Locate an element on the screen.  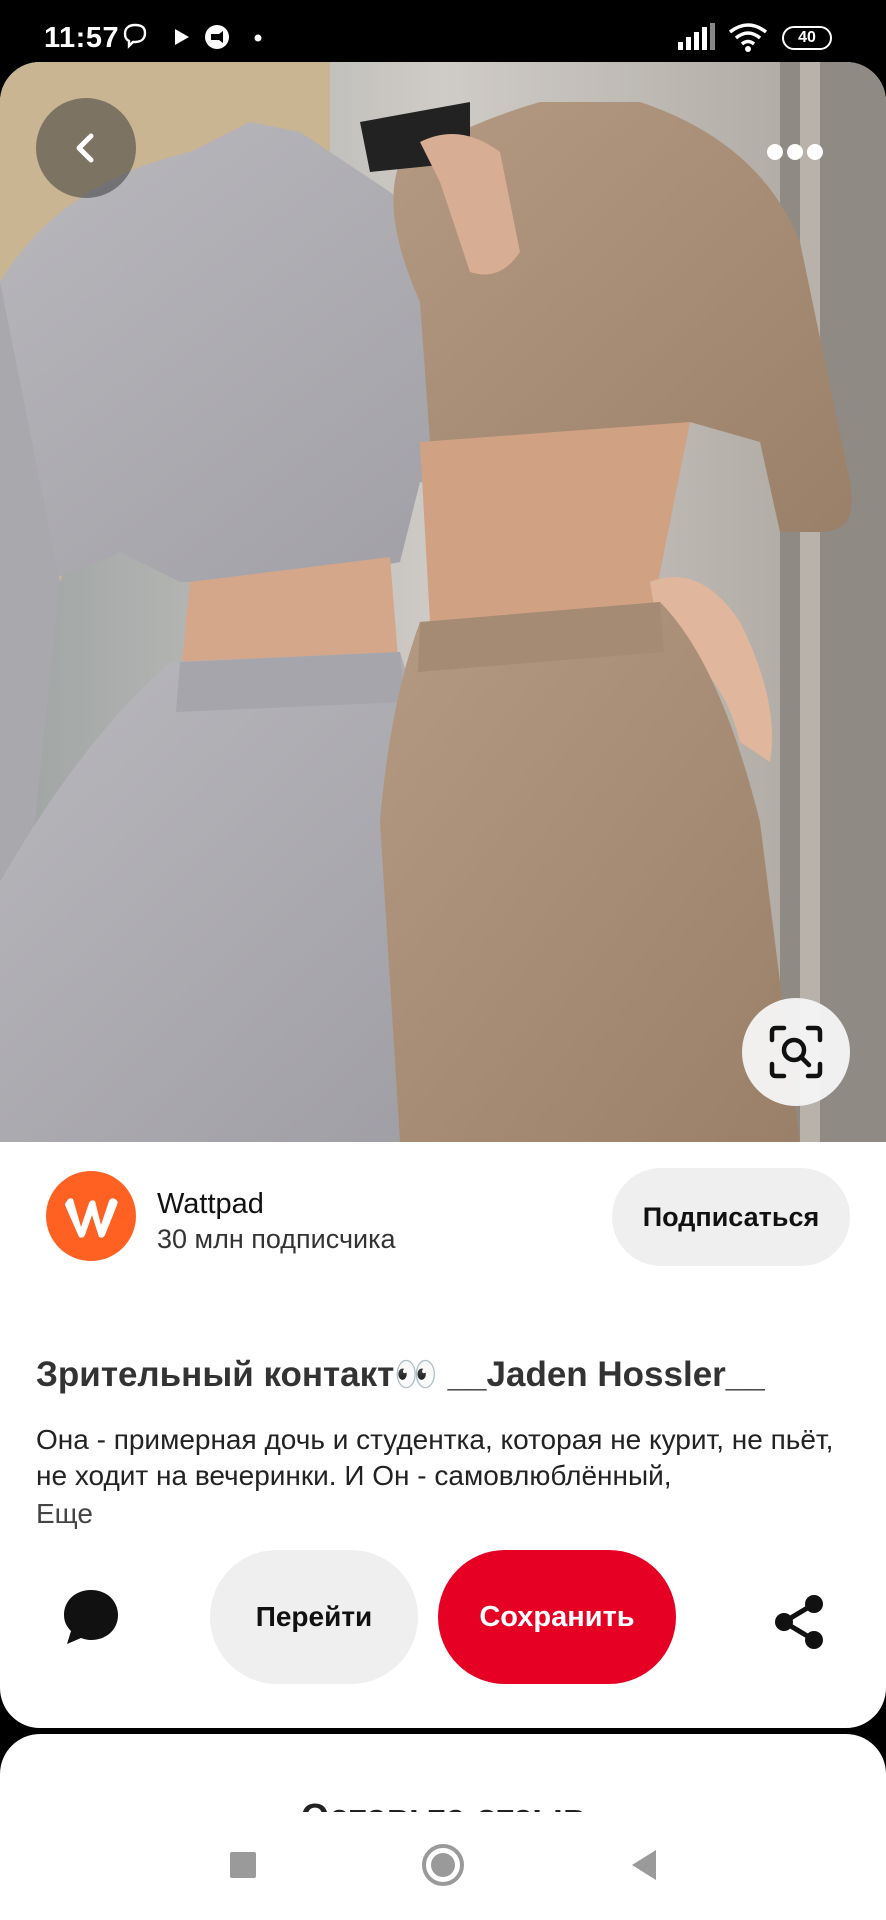
status-time: 11:57 is located at coordinates (82, 38).